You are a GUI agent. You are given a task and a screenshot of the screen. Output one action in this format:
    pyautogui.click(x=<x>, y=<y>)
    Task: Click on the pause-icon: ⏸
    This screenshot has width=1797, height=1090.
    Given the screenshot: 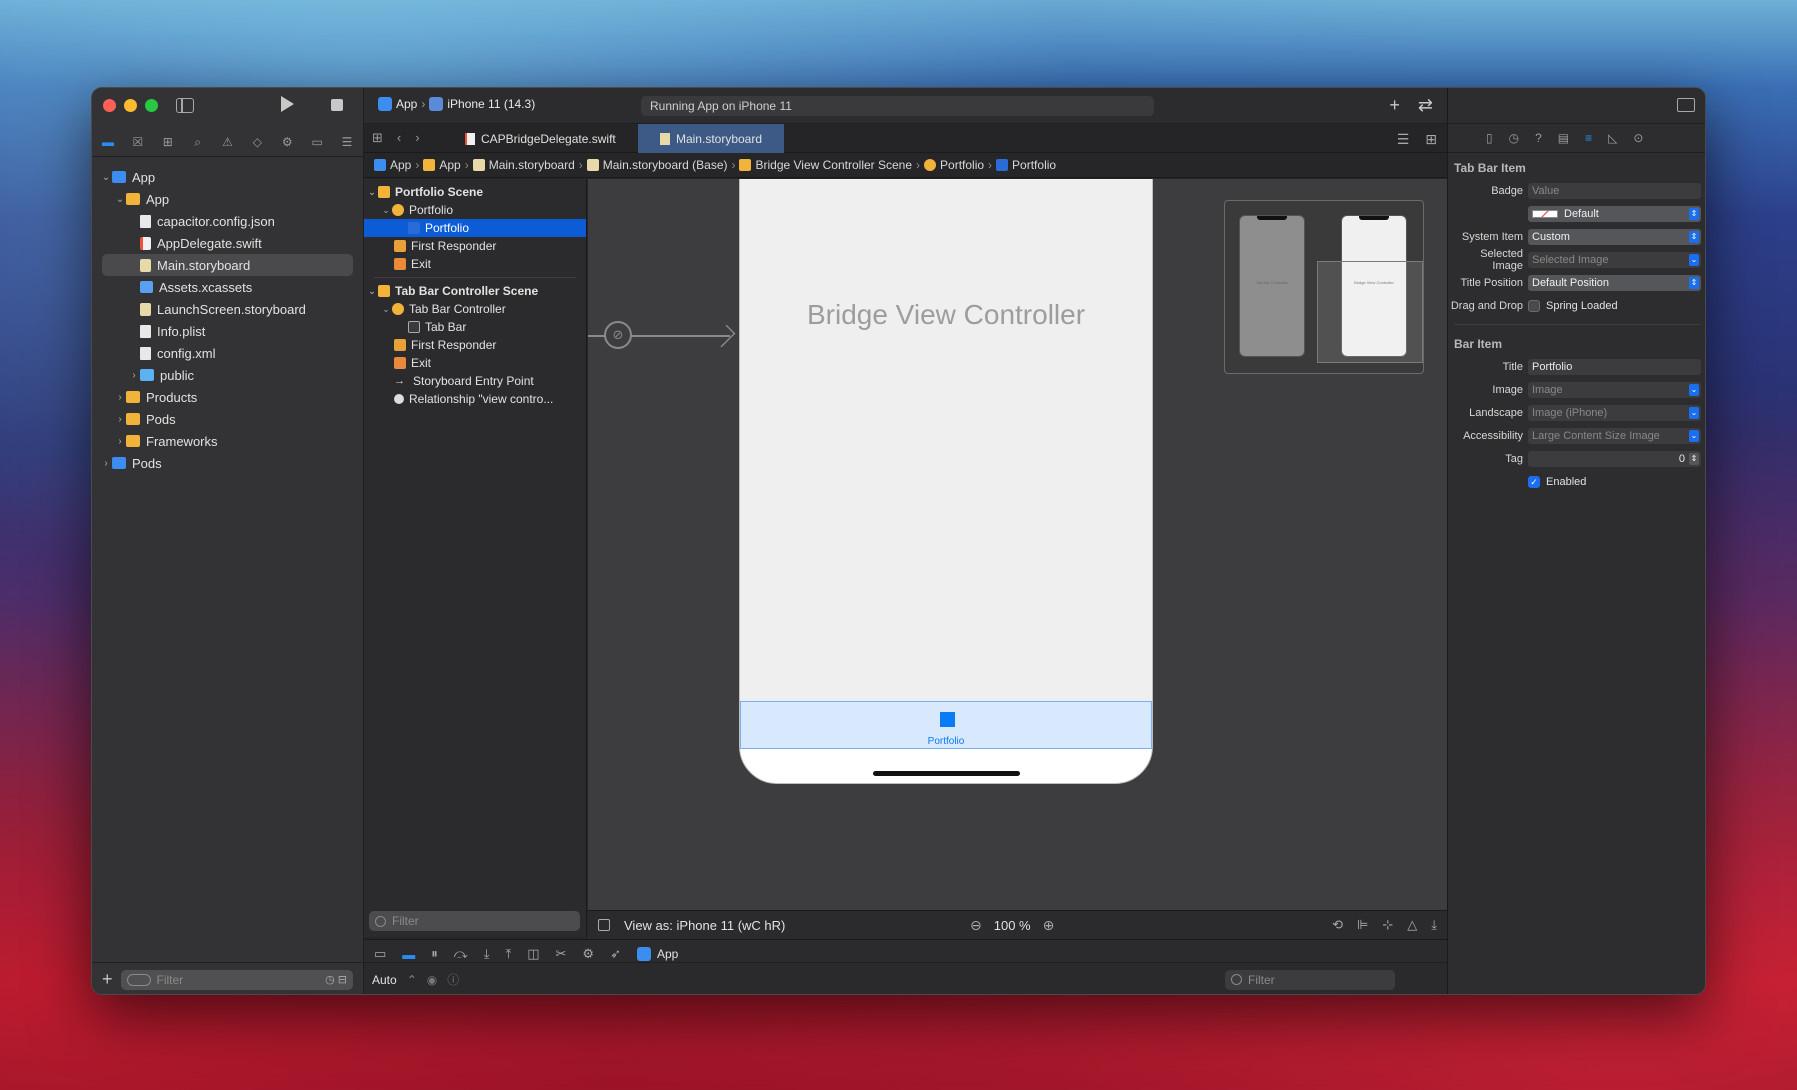 What is the action you would take?
    pyautogui.click(x=434, y=954)
    